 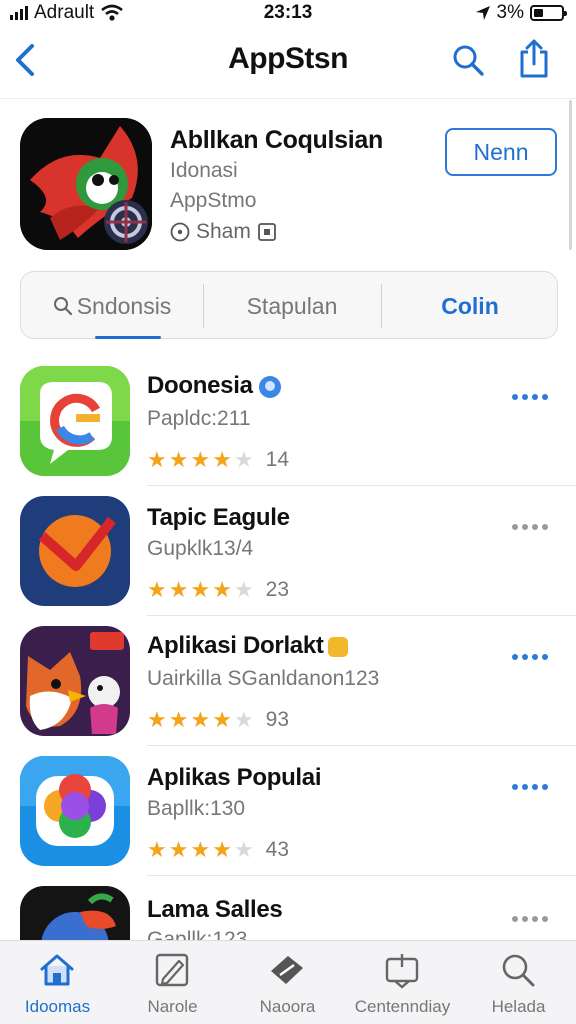 I want to click on battery-icon, so click(x=548, y=13).